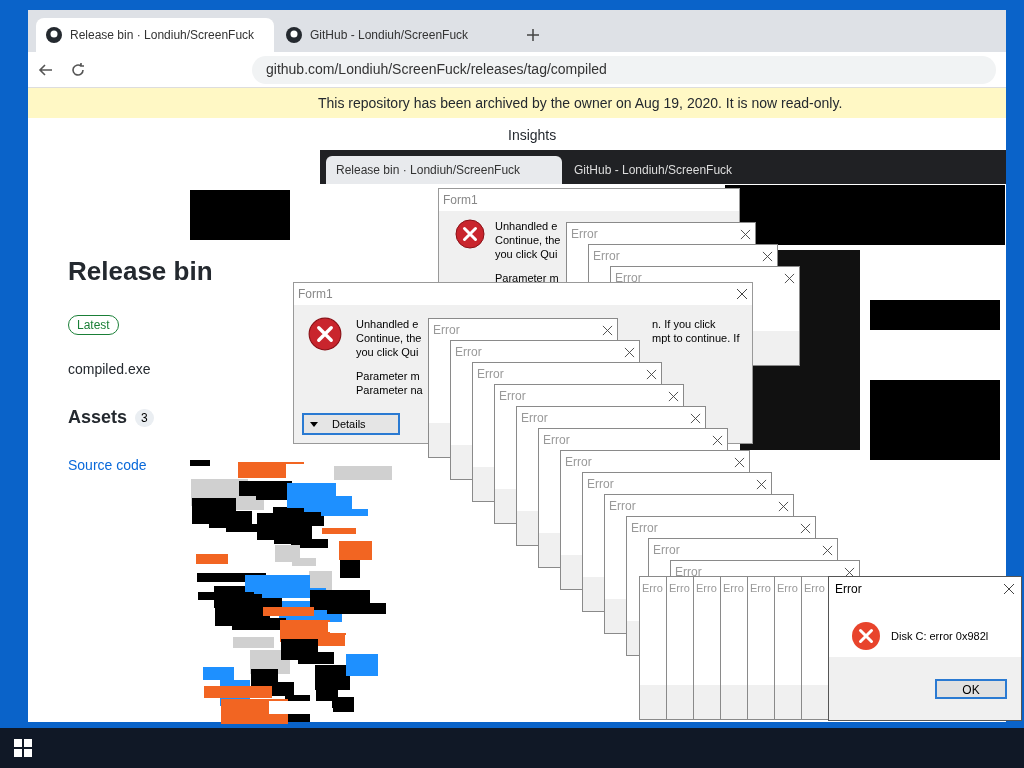  Describe the element at coordinates (971, 688) in the screenshot. I see `ok-button: OK` at that location.